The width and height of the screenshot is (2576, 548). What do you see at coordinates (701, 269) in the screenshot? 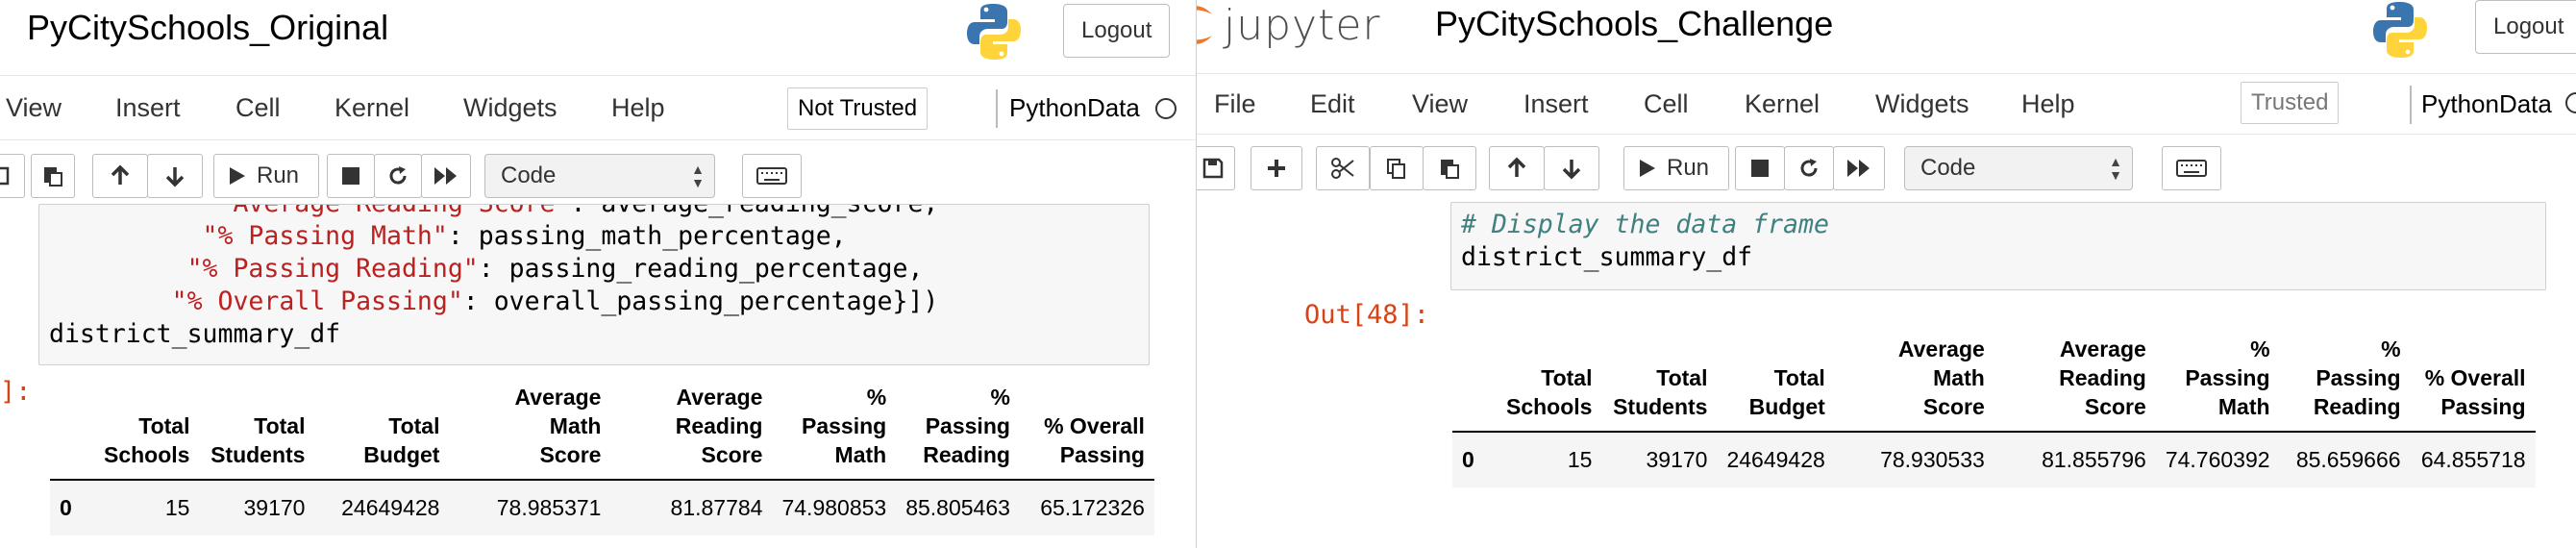
I see `code-text: : passing_reading_percentage,` at bounding box center [701, 269].